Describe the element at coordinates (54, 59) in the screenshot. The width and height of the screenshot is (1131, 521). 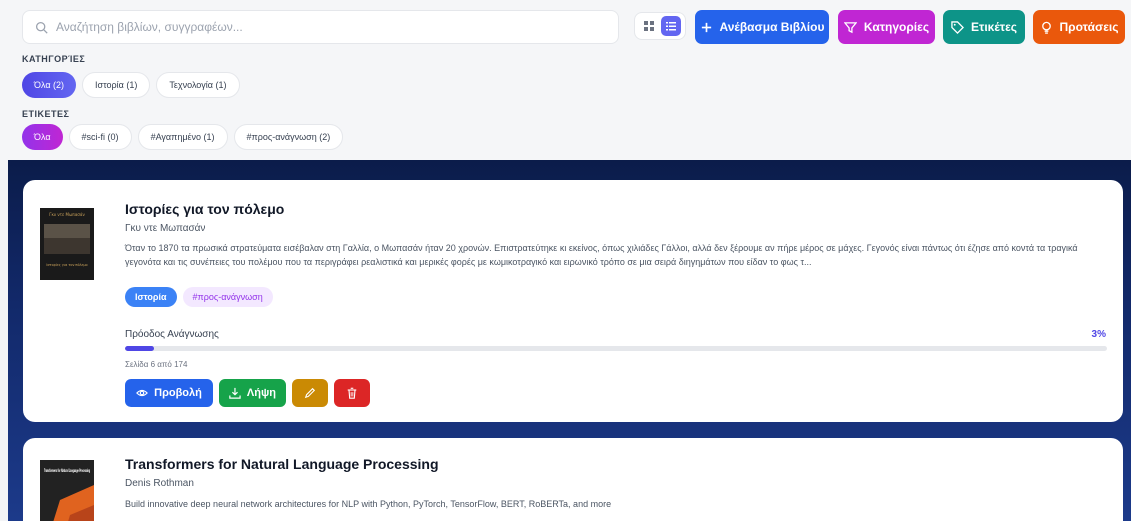
I see `categories-heading: ΚΑΤΗΓΟΡΊΕΣ` at that location.